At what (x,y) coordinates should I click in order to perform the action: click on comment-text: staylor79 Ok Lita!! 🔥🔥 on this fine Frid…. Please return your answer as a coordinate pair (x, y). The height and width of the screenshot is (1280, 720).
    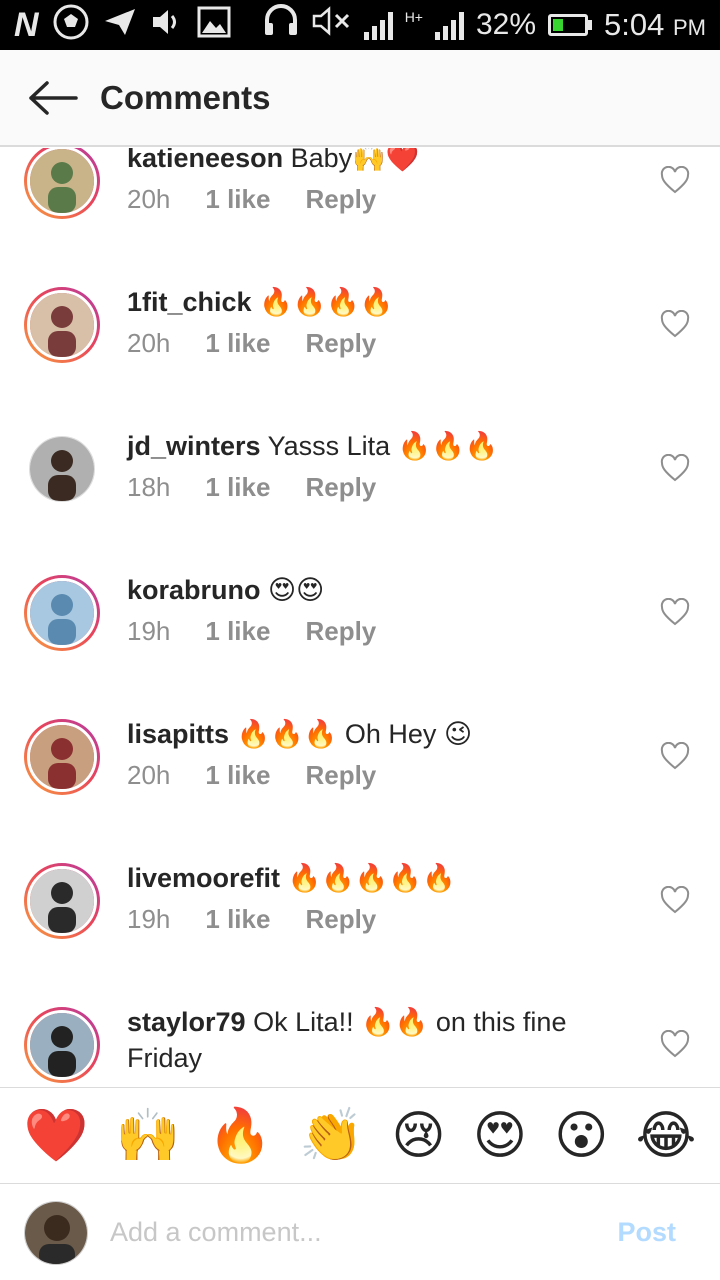
    Looking at the image, I should click on (383, 1040).